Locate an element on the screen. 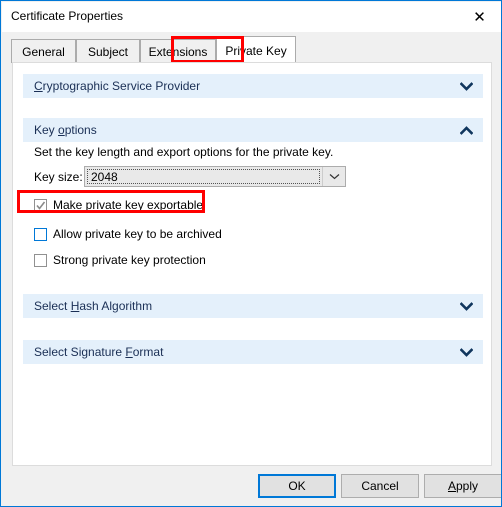 Image resolution: width=502 pixels, height=507 pixels. key-size-dropdown-button is located at coordinates (333, 176).